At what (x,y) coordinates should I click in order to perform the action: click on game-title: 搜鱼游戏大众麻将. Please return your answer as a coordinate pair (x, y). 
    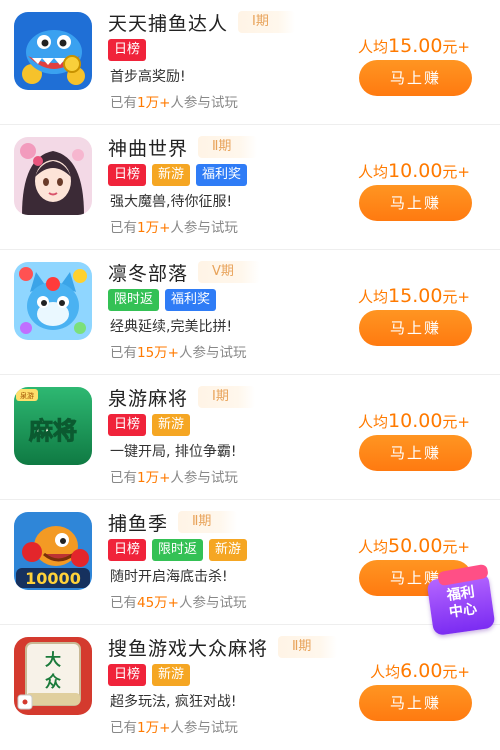
    Looking at the image, I should click on (188, 648).